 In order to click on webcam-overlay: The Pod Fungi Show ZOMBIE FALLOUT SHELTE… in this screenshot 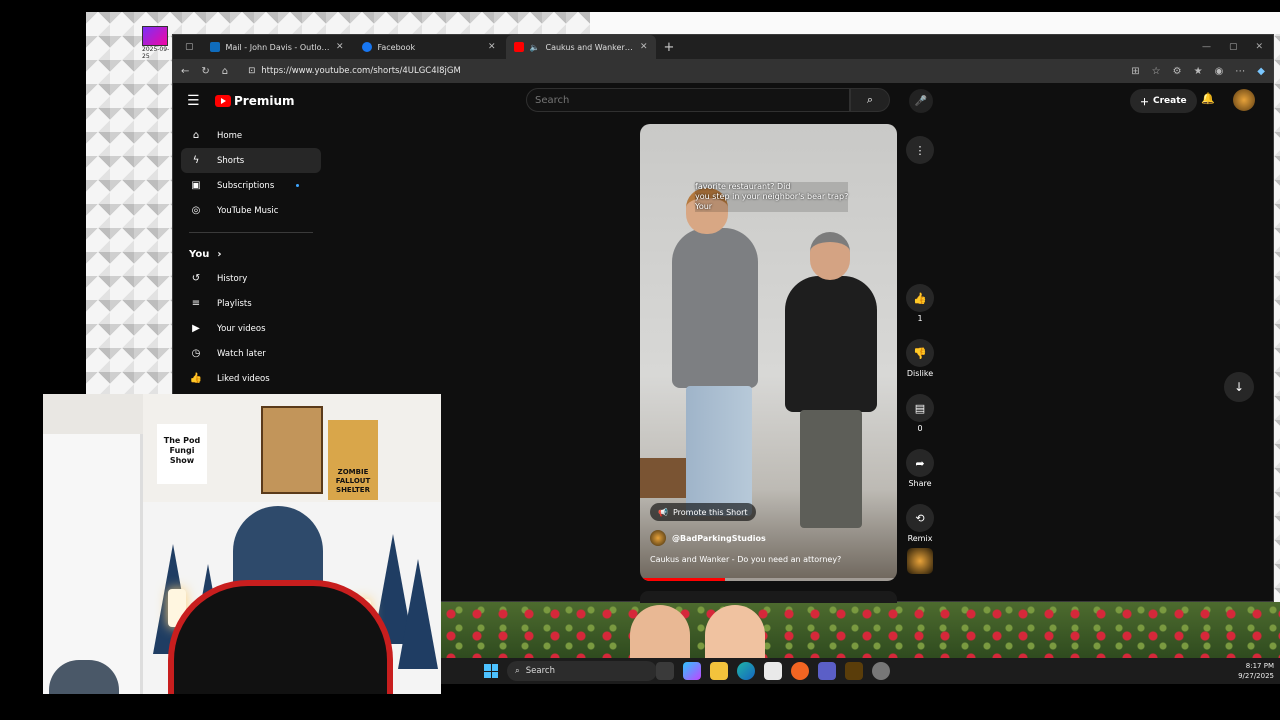, I will do `click(242, 544)`.